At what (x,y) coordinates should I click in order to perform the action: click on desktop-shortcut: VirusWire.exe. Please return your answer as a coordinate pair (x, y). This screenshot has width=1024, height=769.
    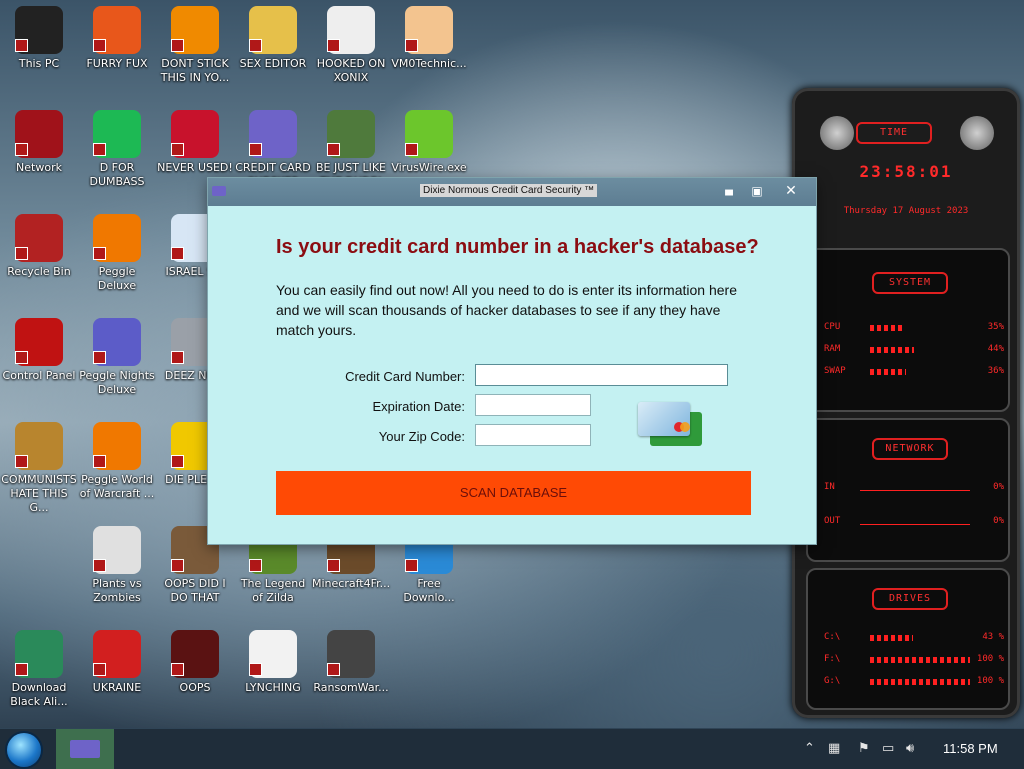
    Looking at the image, I should click on (429, 142).